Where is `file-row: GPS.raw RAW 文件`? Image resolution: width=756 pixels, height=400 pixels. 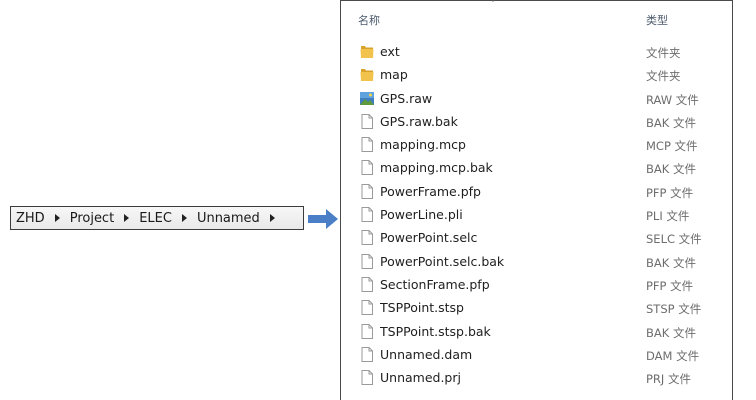
file-row: GPS.raw RAW 文件 is located at coordinates (536, 98).